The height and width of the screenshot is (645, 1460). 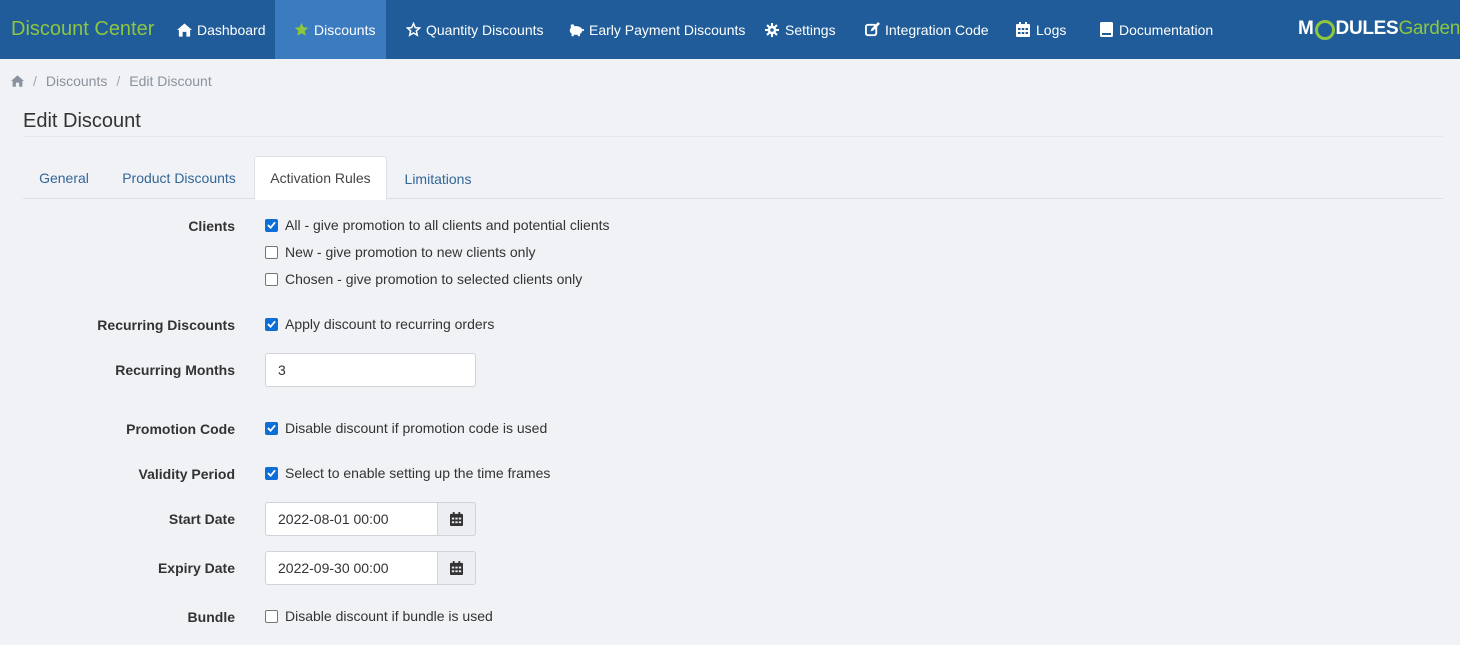 I want to click on start-date-picker: 2022-08-01 00:00, so click(x=370, y=519).